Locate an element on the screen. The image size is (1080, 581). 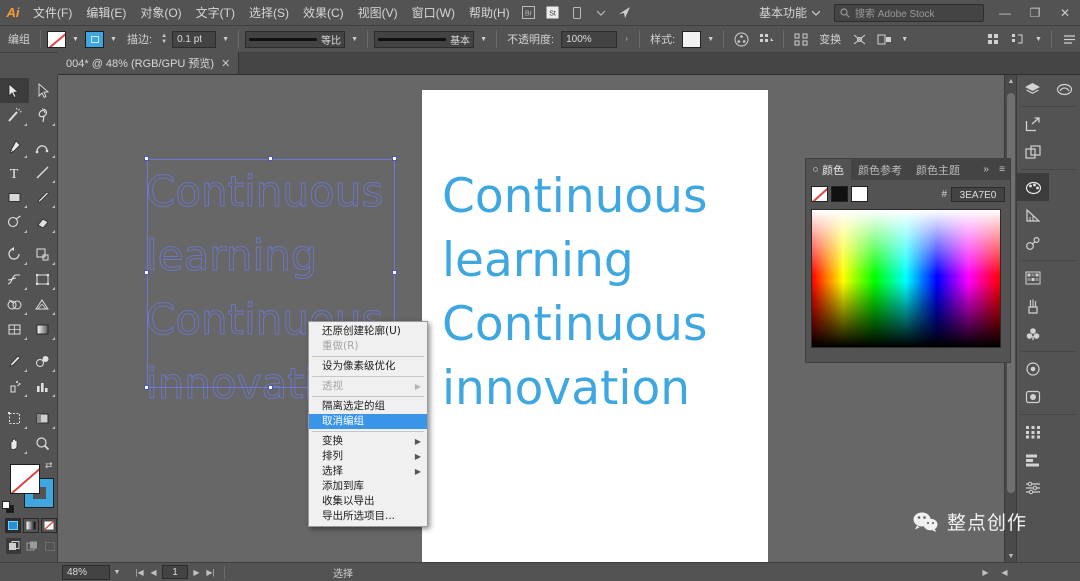
transform-label: 变换 is located at coordinates (830, 39).